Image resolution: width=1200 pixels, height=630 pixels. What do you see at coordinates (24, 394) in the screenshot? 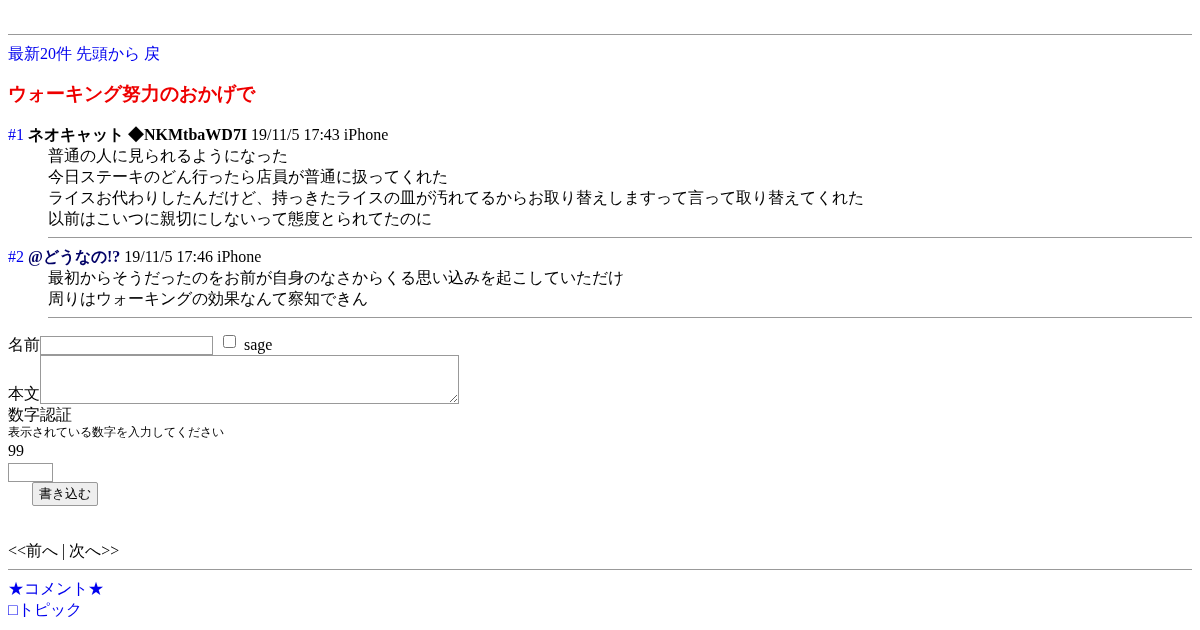
I see `body-label: 本文` at bounding box center [24, 394].